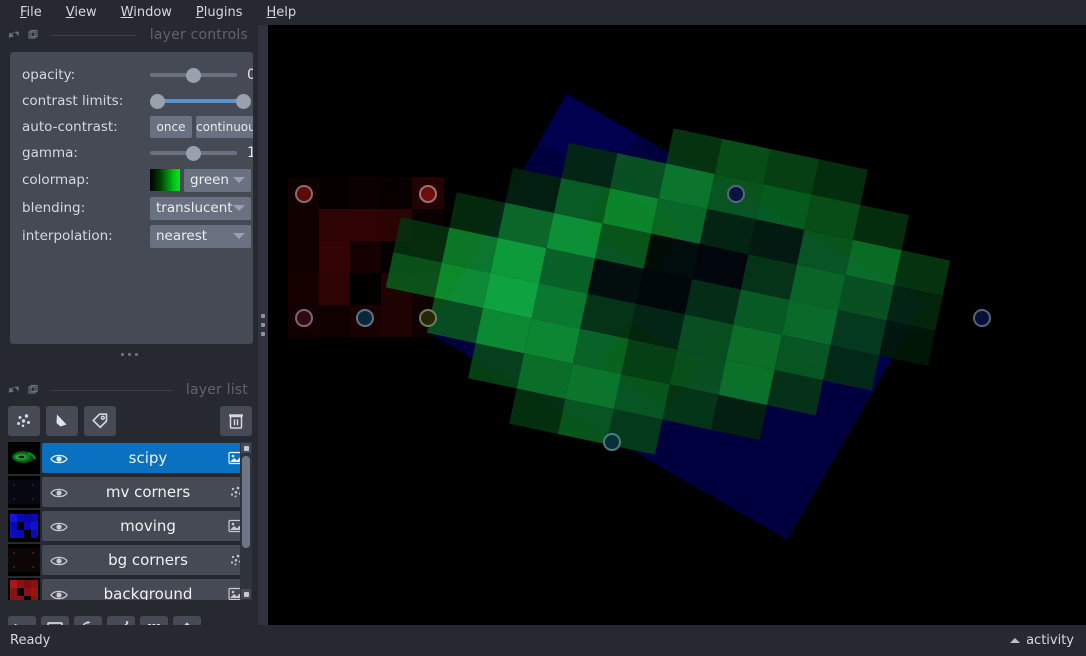 Image resolution: width=1086 pixels, height=656 pixels. I want to click on opacity-slider-handle, so click(193, 75).